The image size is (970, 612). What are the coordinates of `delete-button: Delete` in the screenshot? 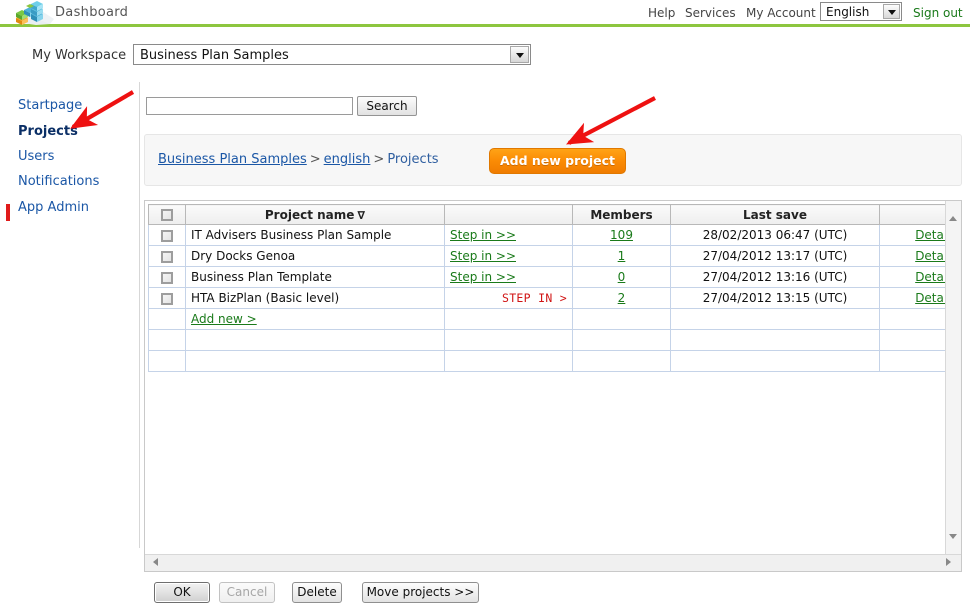 It's located at (317, 592).